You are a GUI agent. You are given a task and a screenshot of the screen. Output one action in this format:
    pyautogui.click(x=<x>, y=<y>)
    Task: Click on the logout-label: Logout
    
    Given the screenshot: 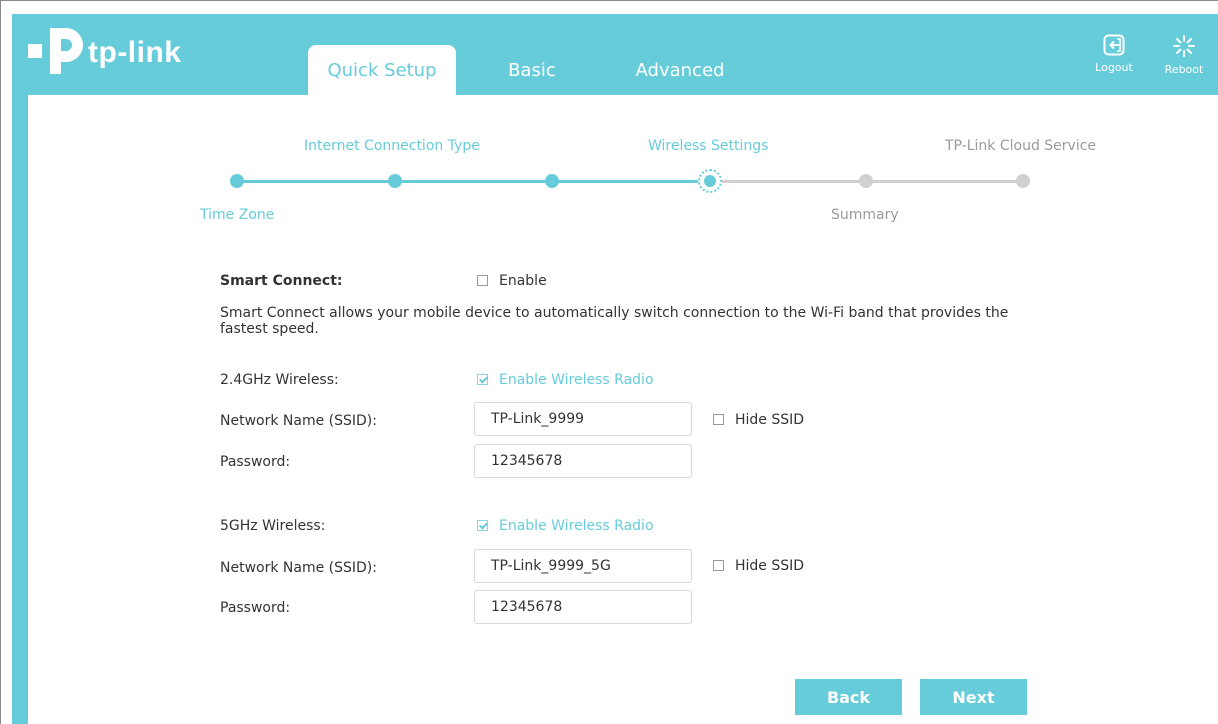 What is the action you would take?
    pyautogui.click(x=1114, y=67)
    